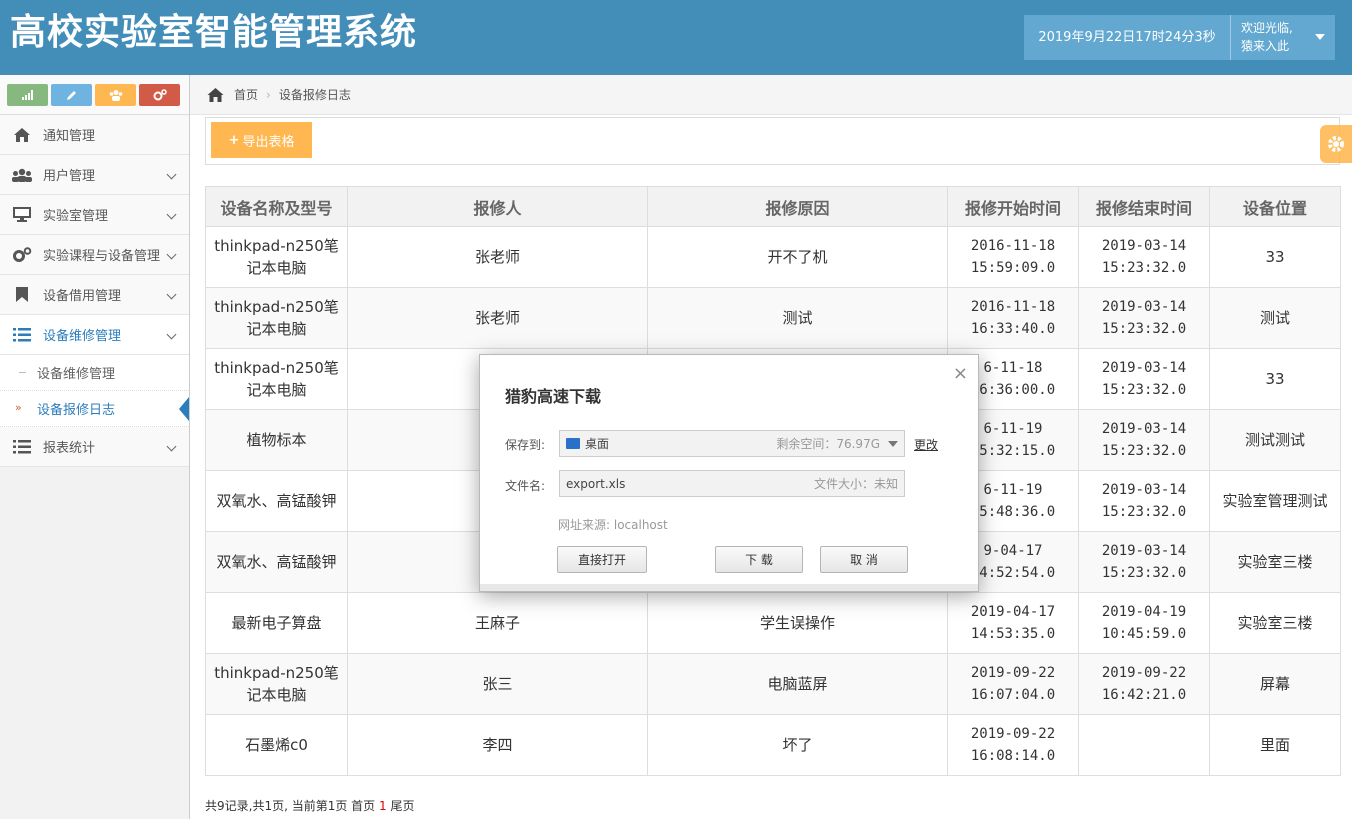 Image resolution: width=1352 pixels, height=819 pixels. Describe the element at coordinates (234, 140) in the screenshot. I see `plus-icon: +` at that location.